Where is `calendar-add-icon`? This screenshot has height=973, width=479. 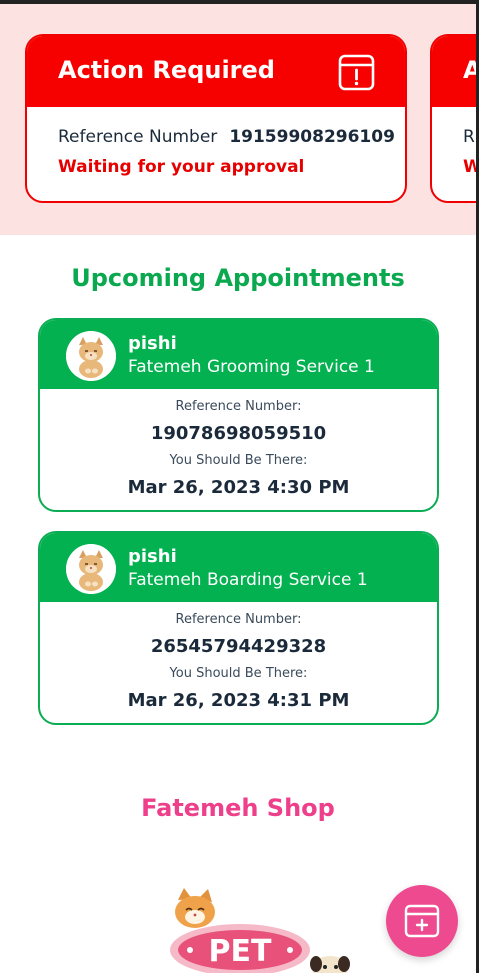
calendar-add-icon is located at coordinates (422, 921).